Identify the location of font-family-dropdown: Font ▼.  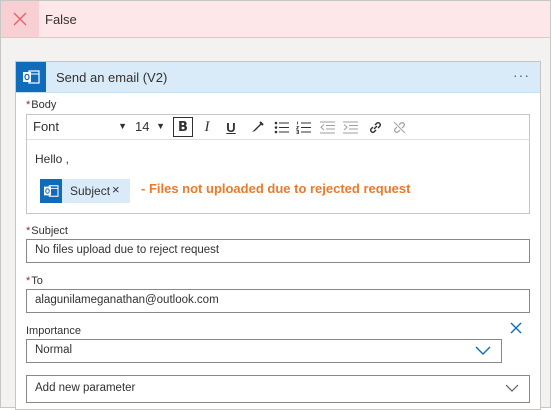
(80, 127).